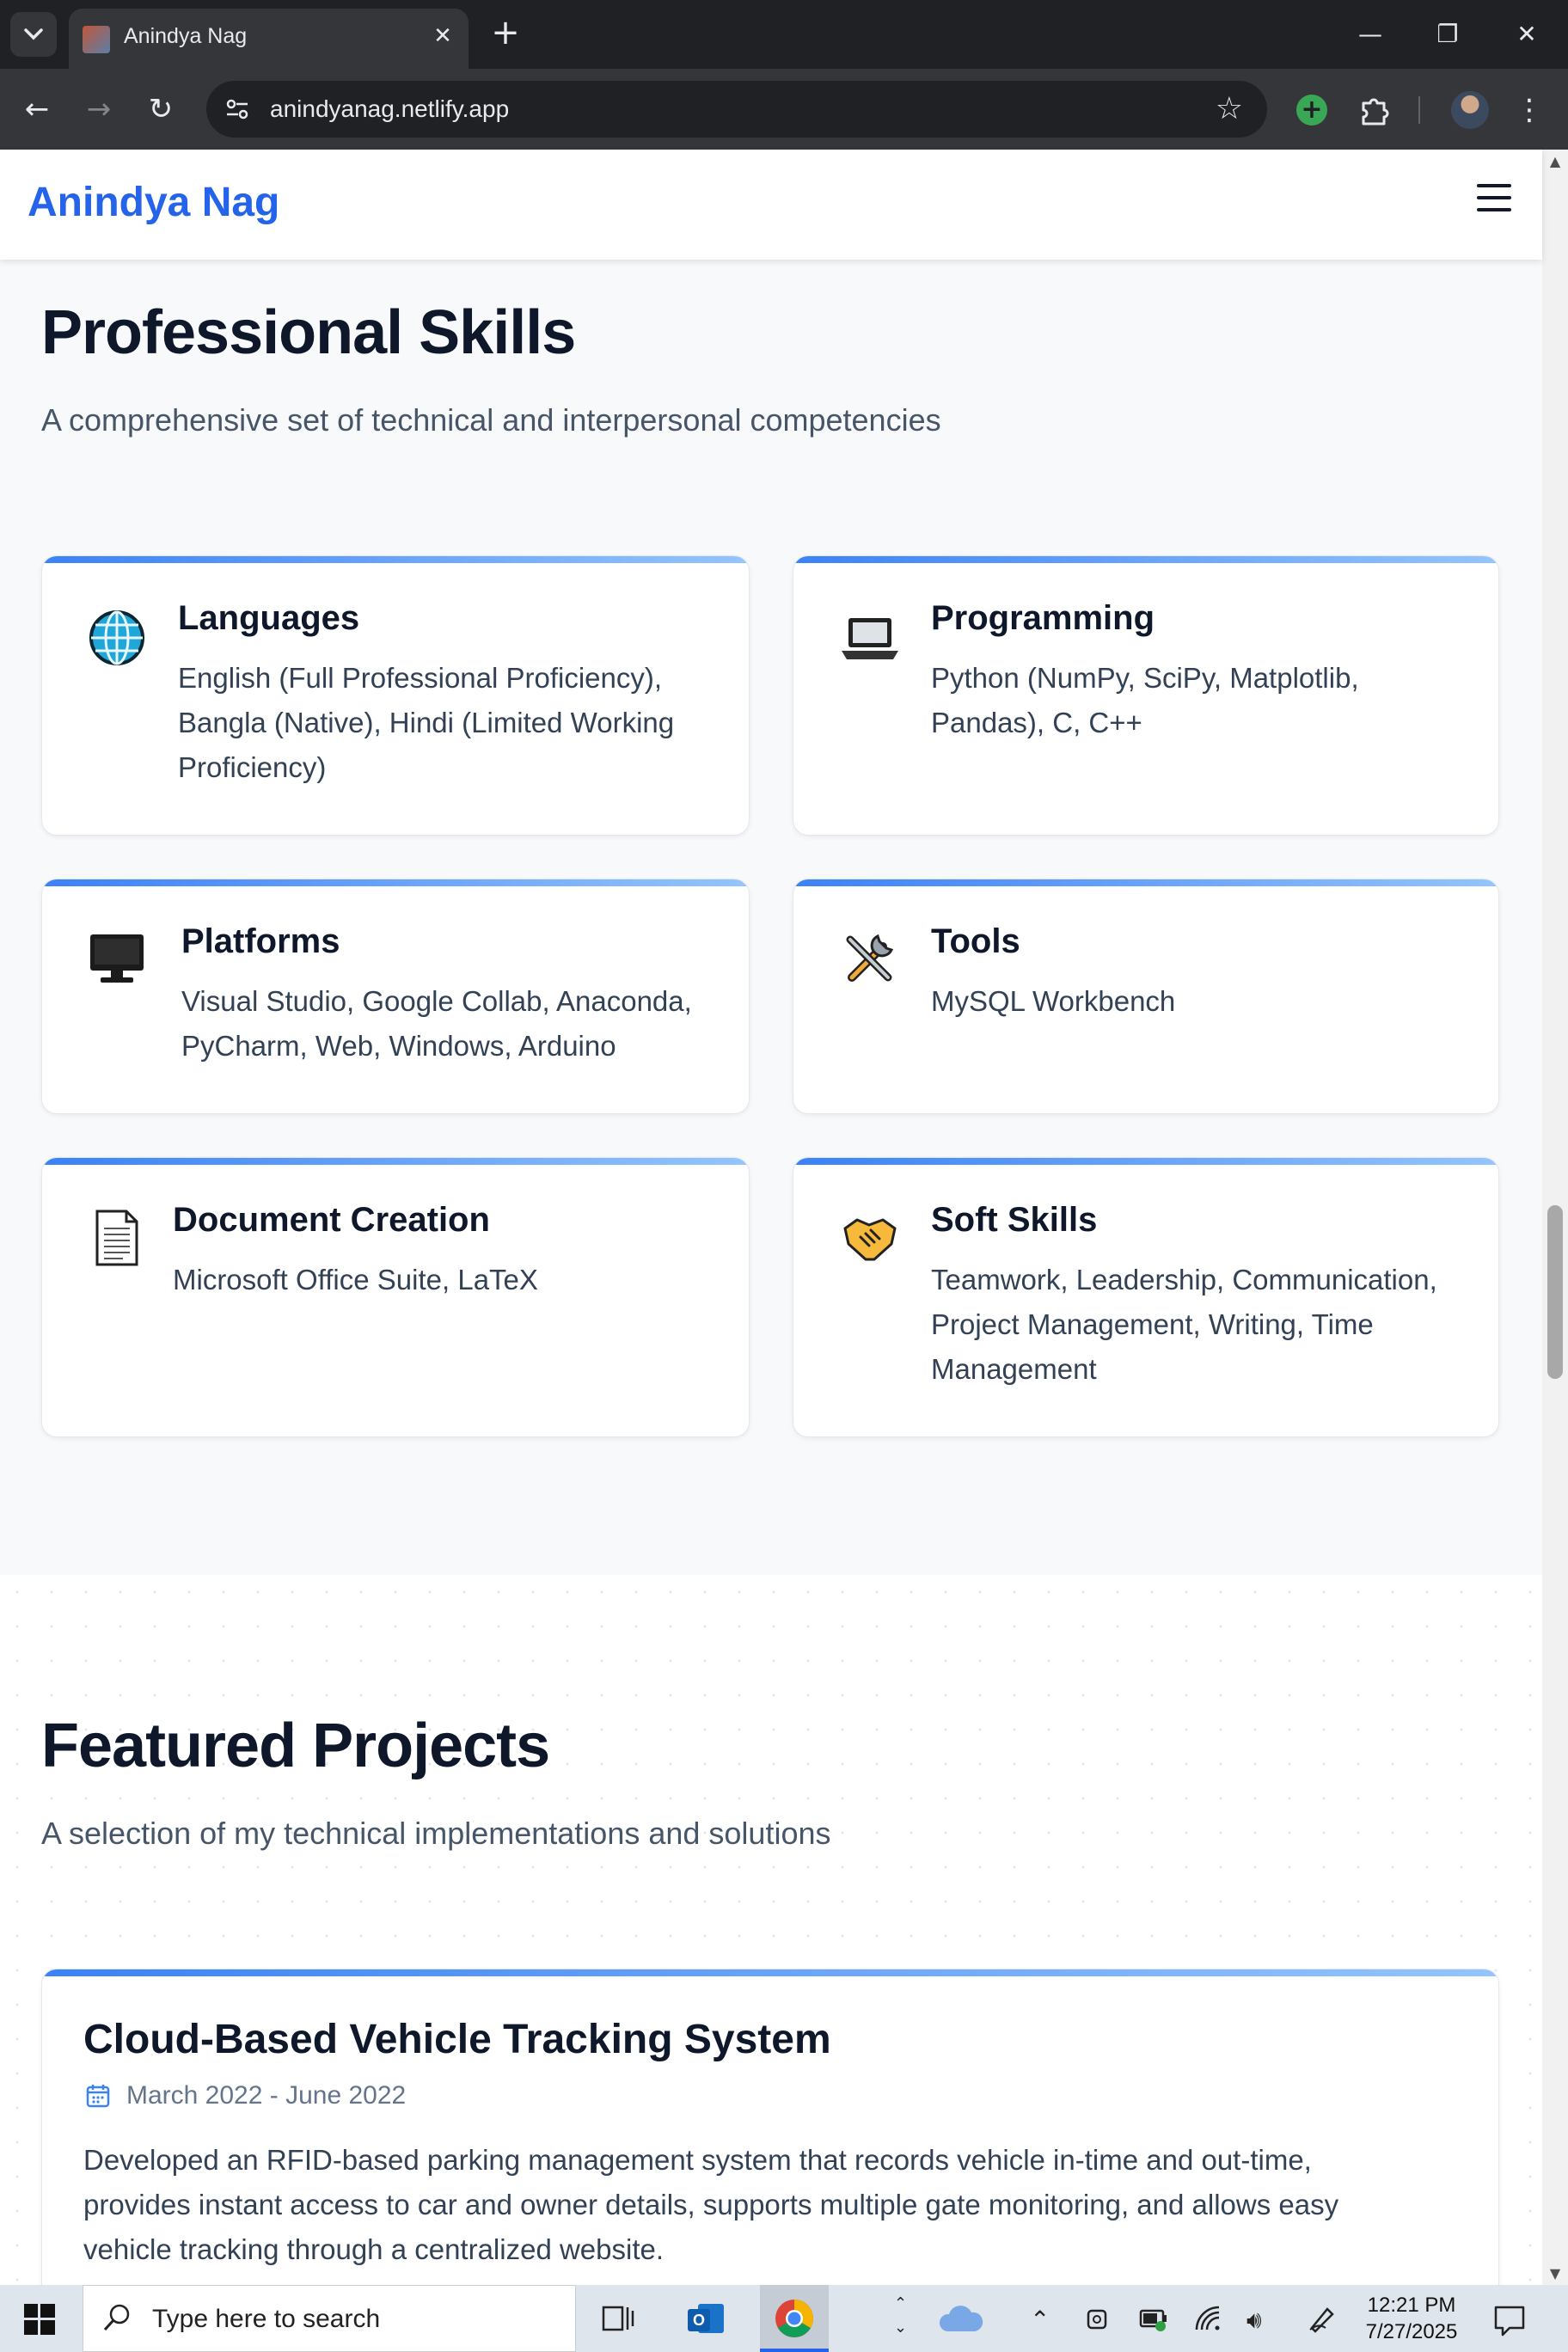 The image size is (1568, 2352). What do you see at coordinates (1097, 2318) in the screenshot?
I see `meet-now-icon` at bounding box center [1097, 2318].